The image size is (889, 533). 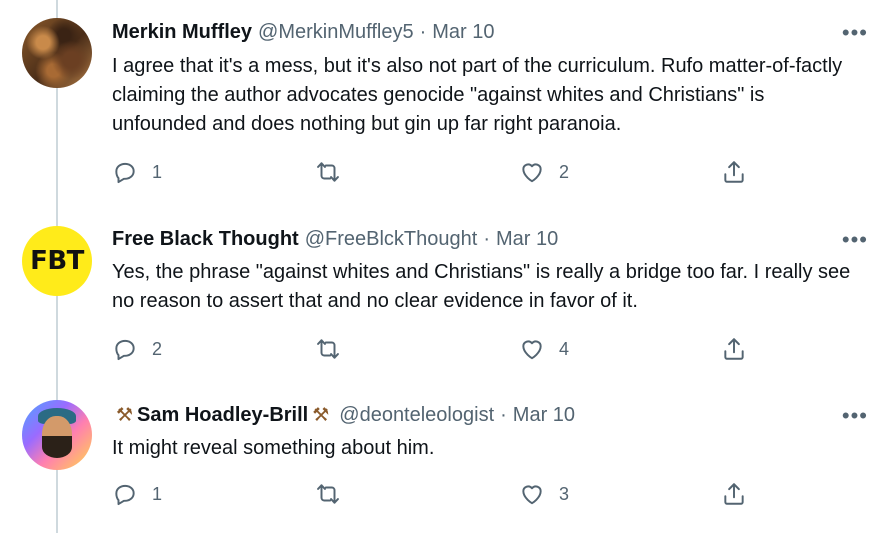 What do you see at coordinates (544, 349) in the screenshot?
I see `like-button: 4` at bounding box center [544, 349].